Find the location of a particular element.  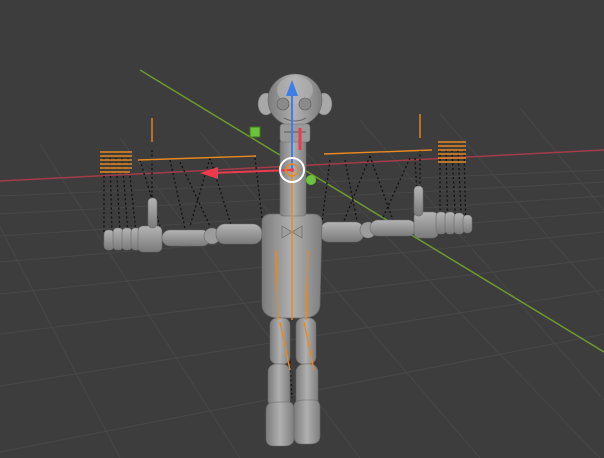

gizmo-y-handle is located at coordinates (311, 180).